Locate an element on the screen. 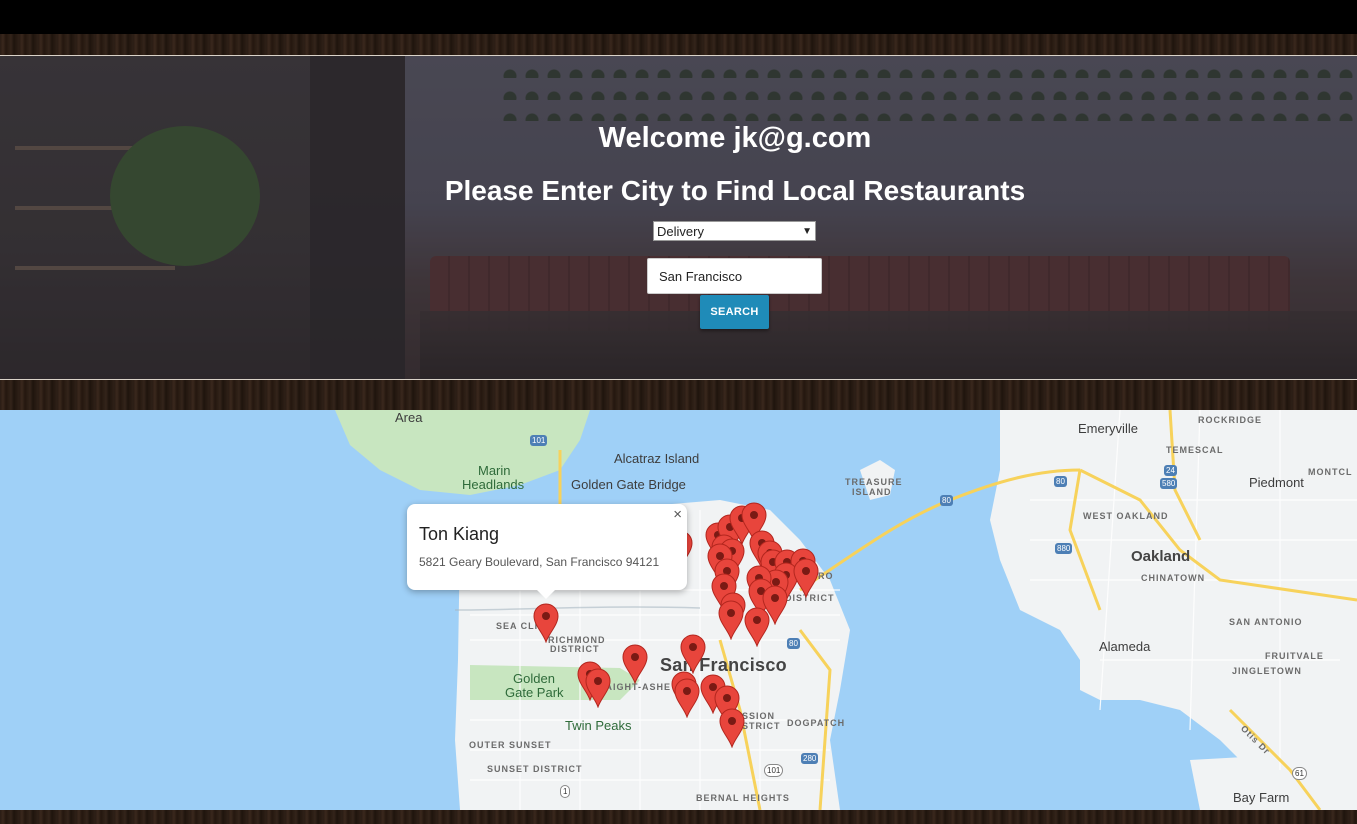 The height and width of the screenshot is (824, 1357). map-label: Gate Park is located at coordinates (534, 692).